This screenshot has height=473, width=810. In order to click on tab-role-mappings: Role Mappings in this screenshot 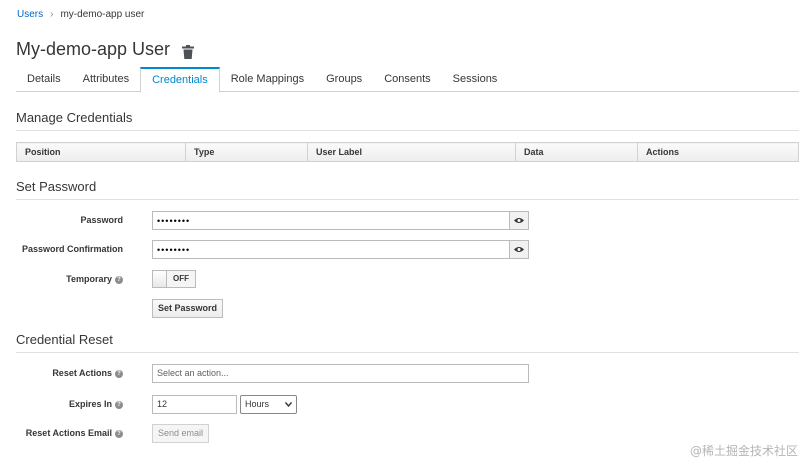, I will do `click(267, 79)`.